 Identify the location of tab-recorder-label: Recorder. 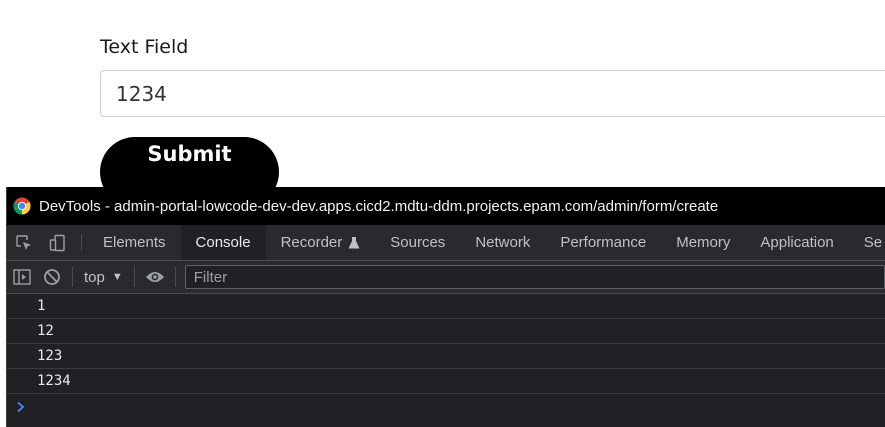
(311, 242).